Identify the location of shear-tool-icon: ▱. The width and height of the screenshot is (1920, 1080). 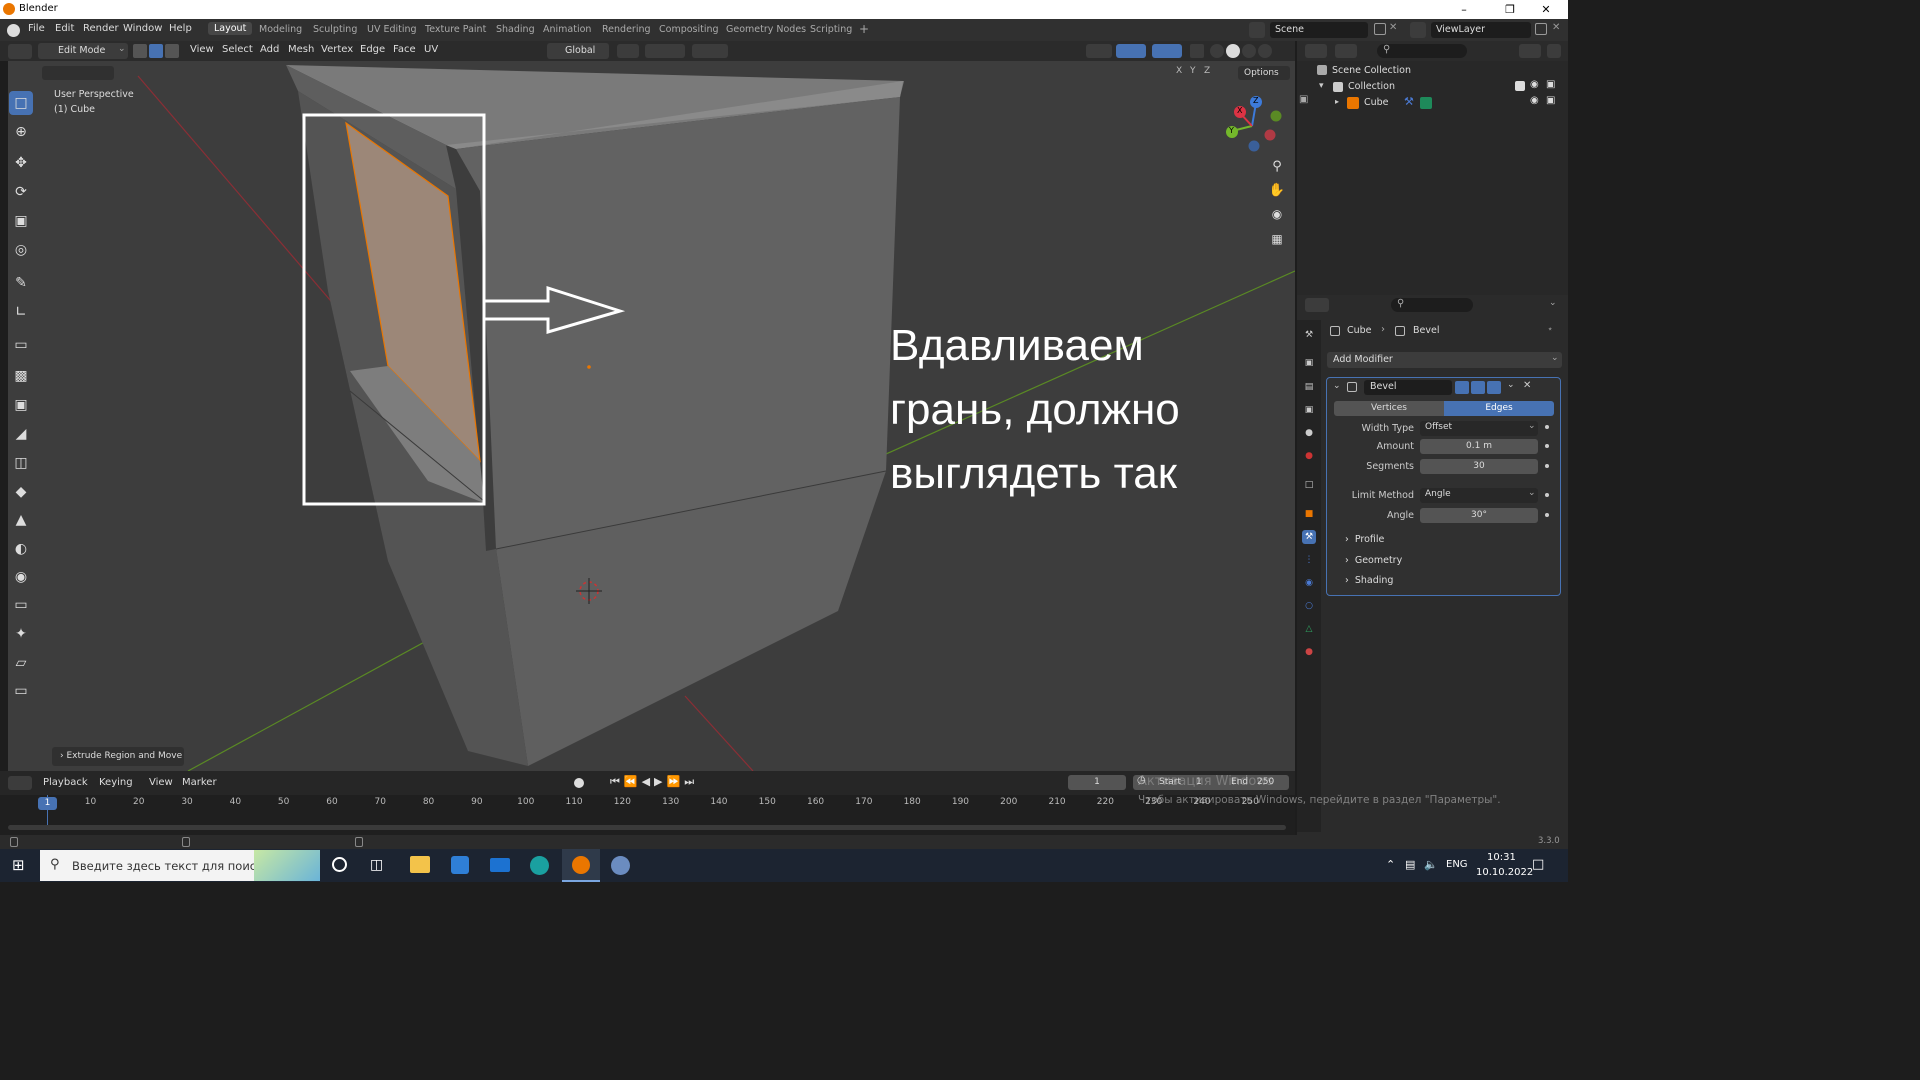
(21, 663).